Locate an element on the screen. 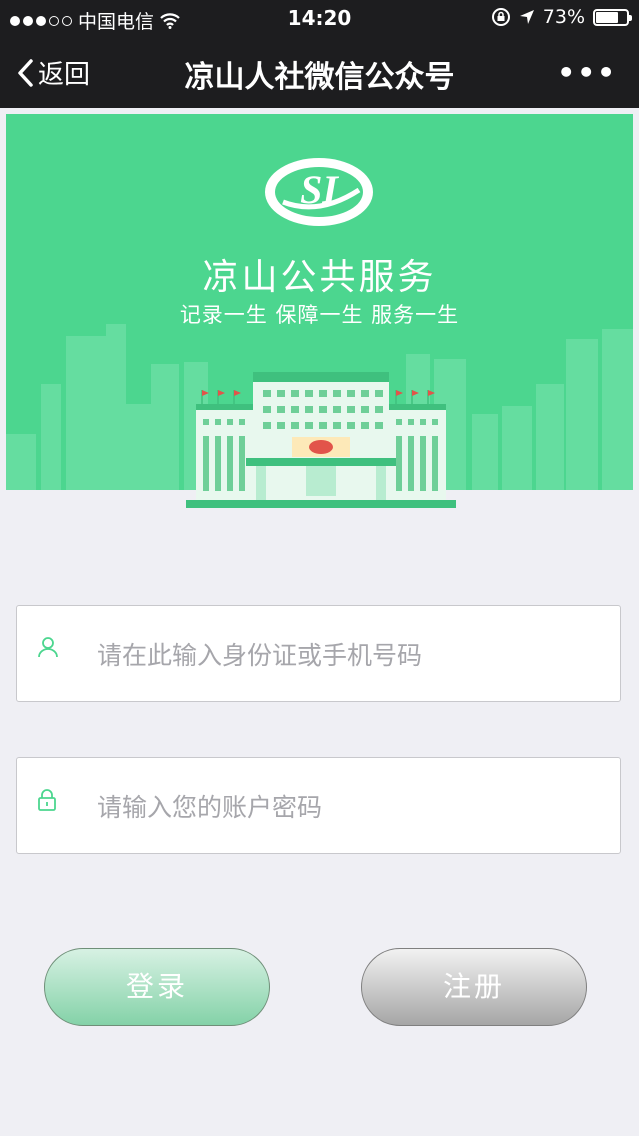 The image size is (639, 1136). register-button: 注册 is located at coordinates (474, 987).